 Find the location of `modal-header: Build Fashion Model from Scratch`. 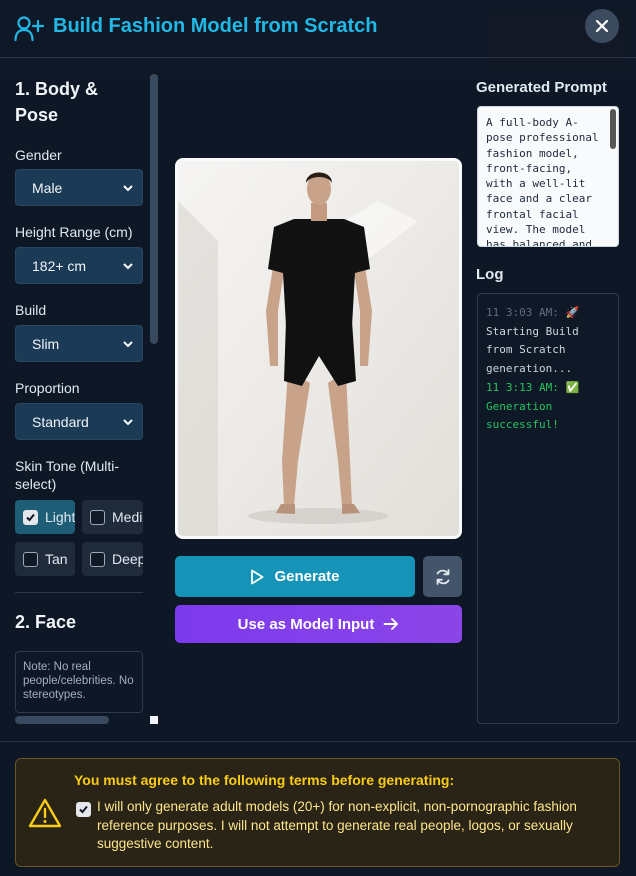

modal-header: Build Fashion Model from Scratch is located at coordinates (318, 29).